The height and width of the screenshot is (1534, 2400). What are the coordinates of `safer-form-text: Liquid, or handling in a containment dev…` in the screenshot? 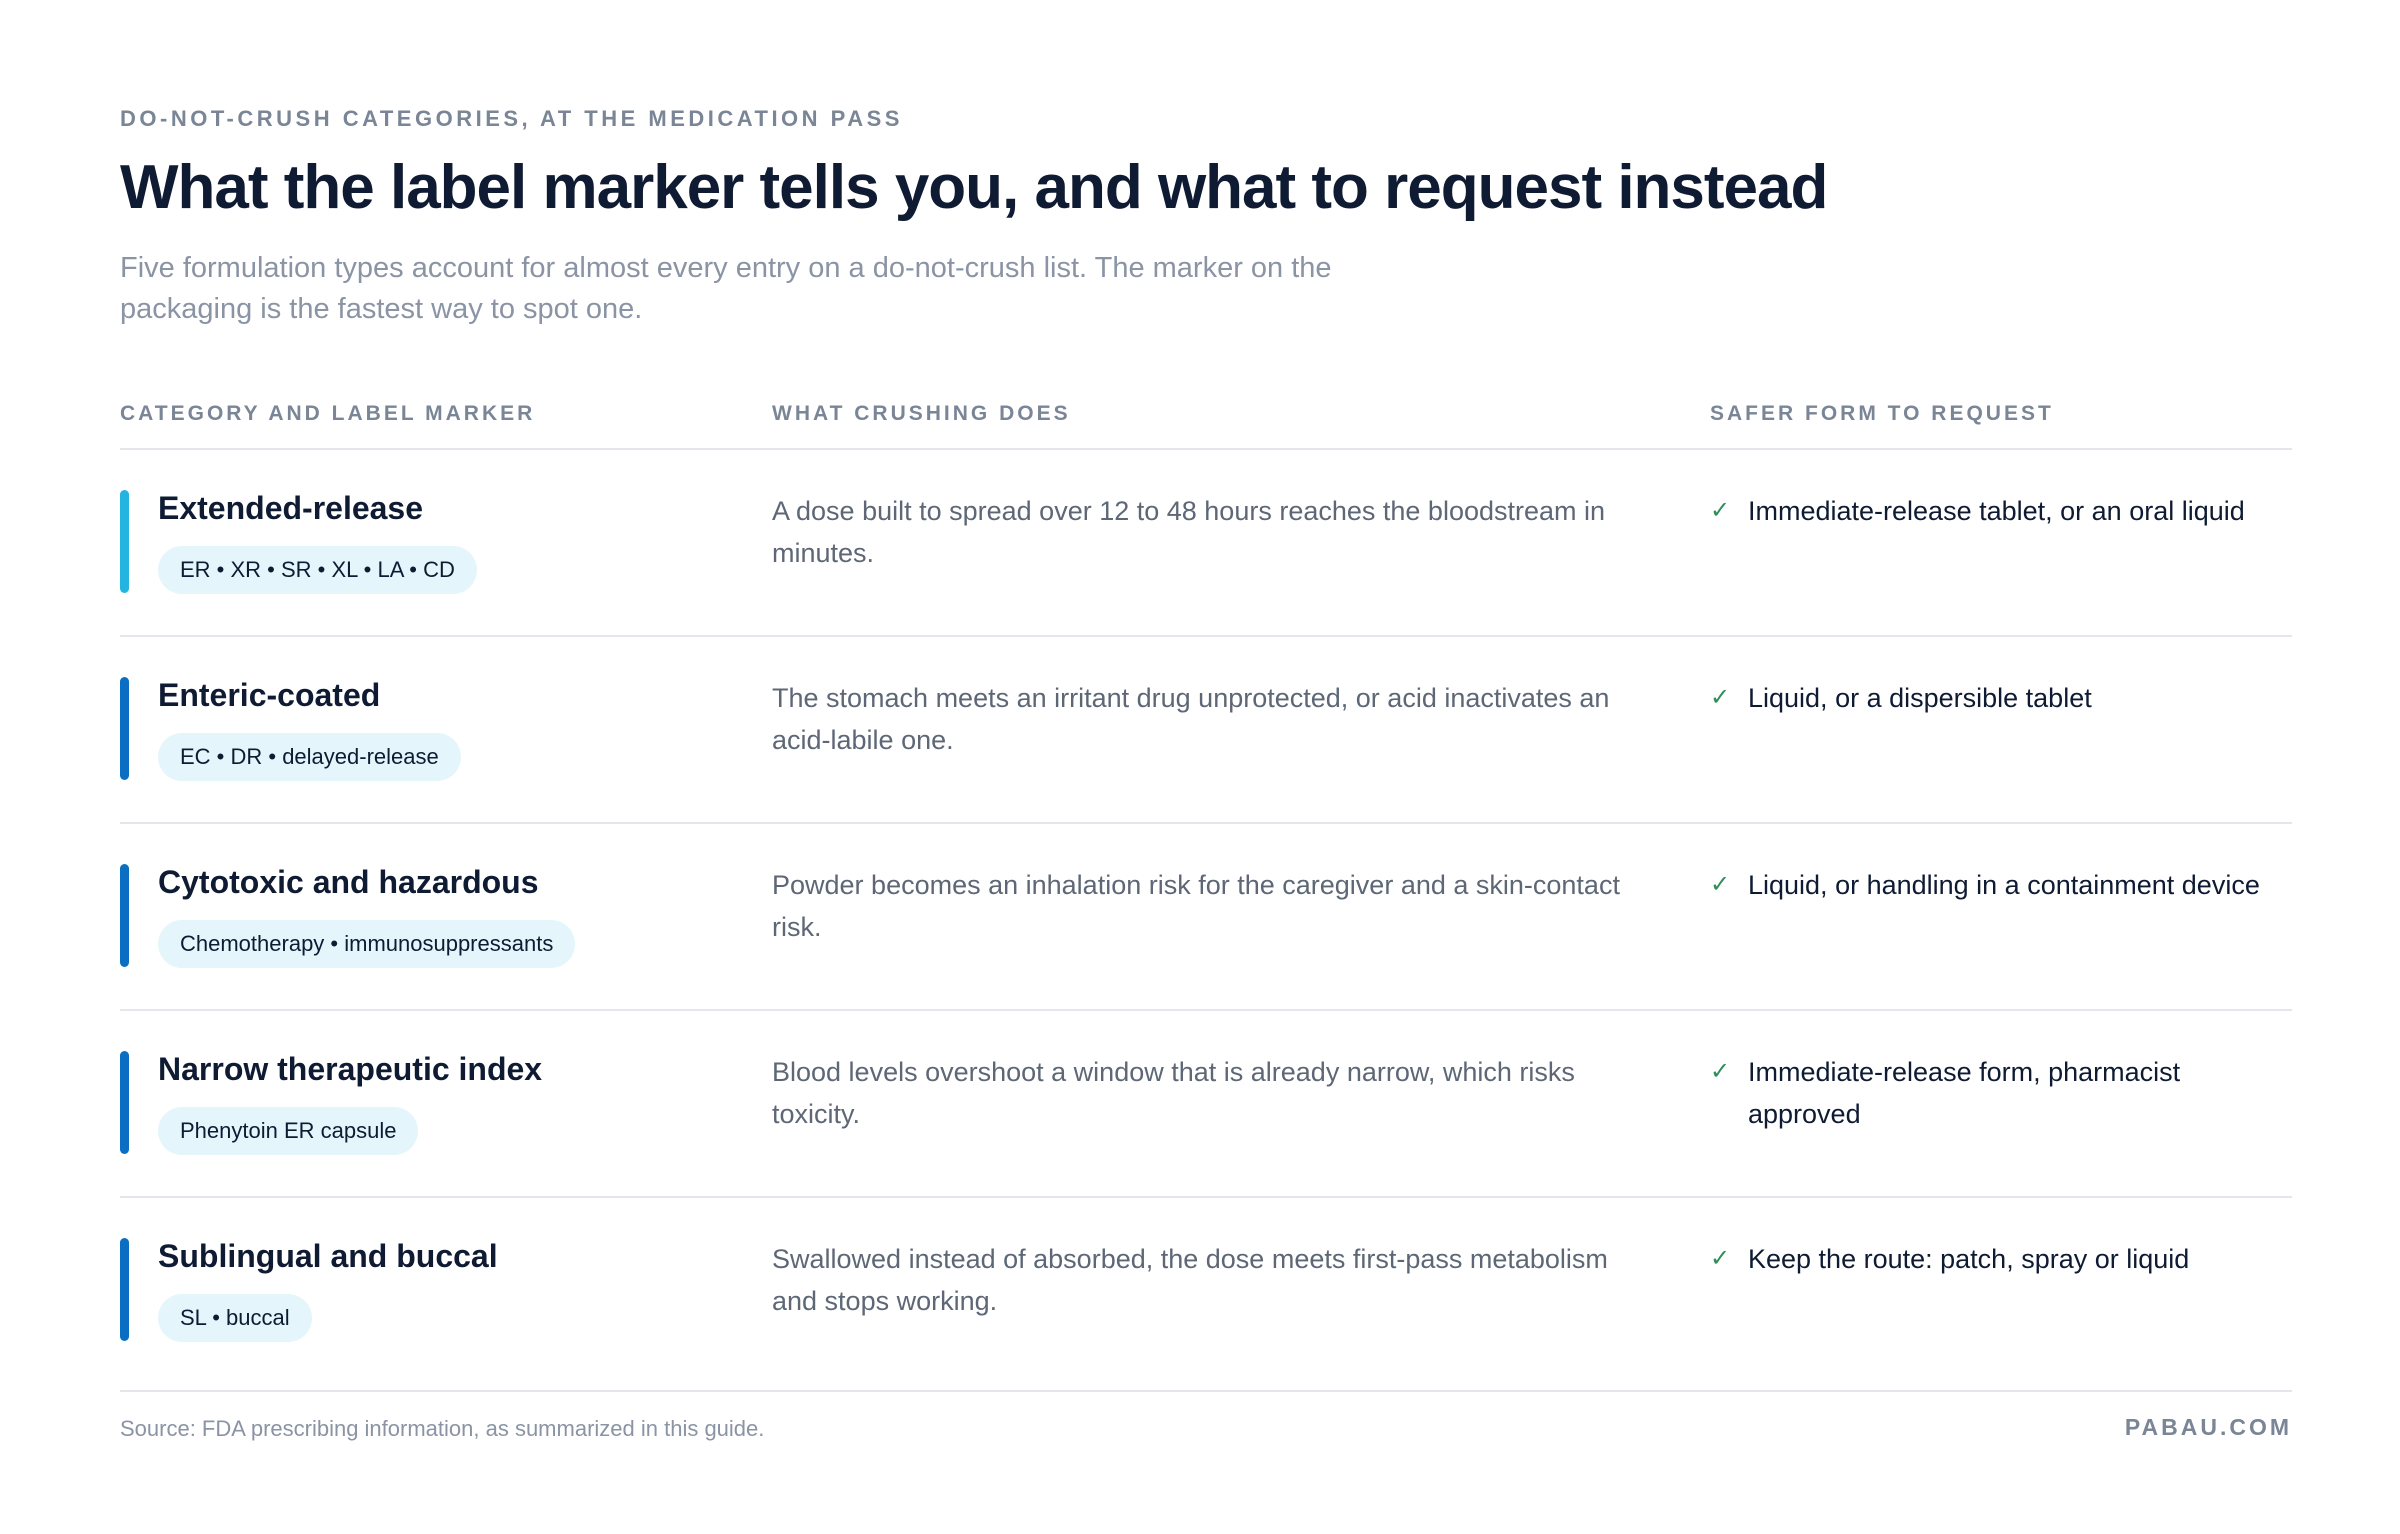 It's located at (2004, 885).